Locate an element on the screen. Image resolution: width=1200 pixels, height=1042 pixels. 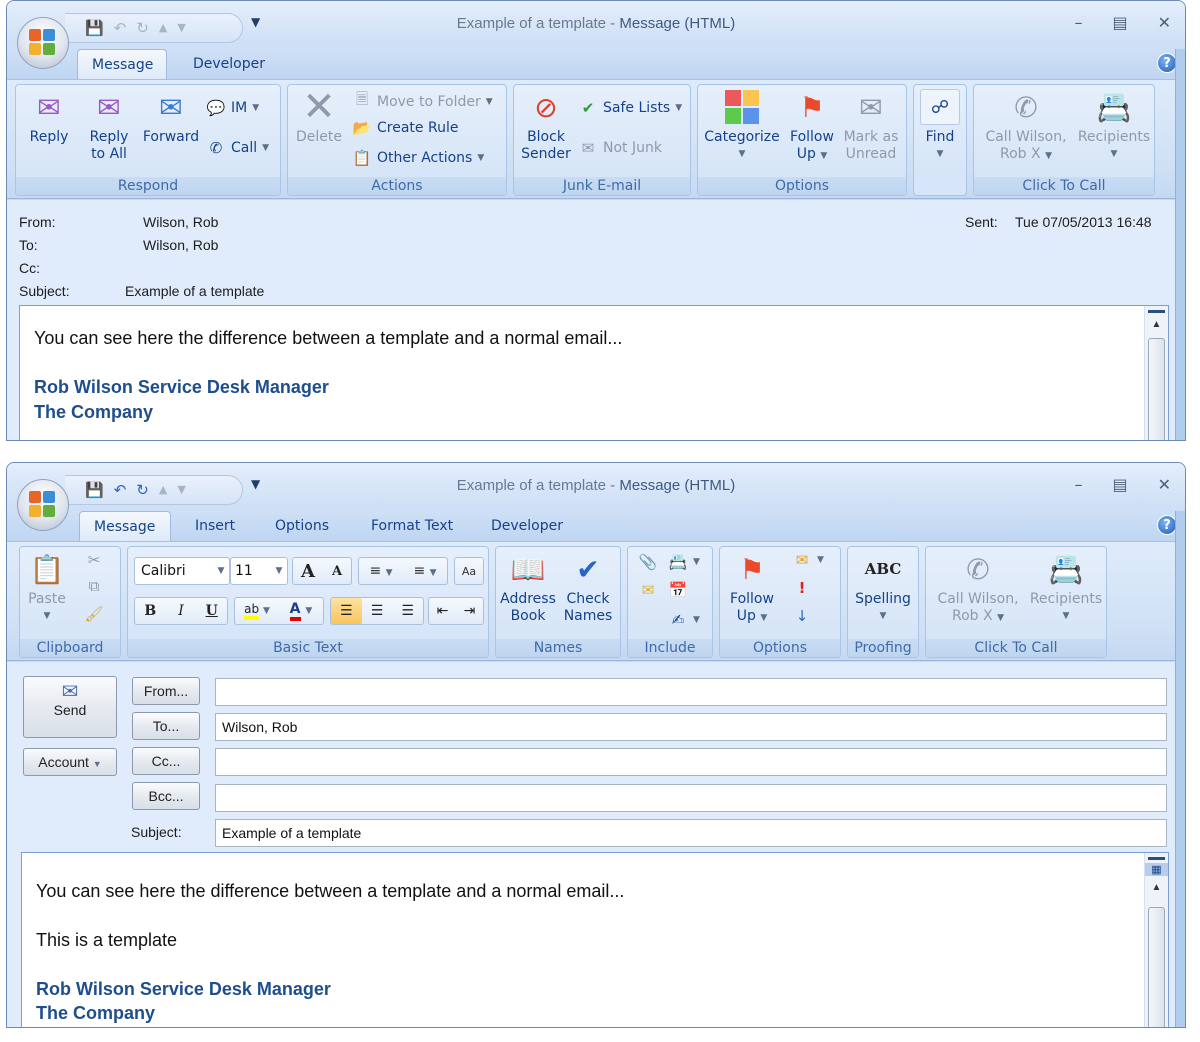
font-name-select: Calibri ▼ is located at coordinates (182, 571).